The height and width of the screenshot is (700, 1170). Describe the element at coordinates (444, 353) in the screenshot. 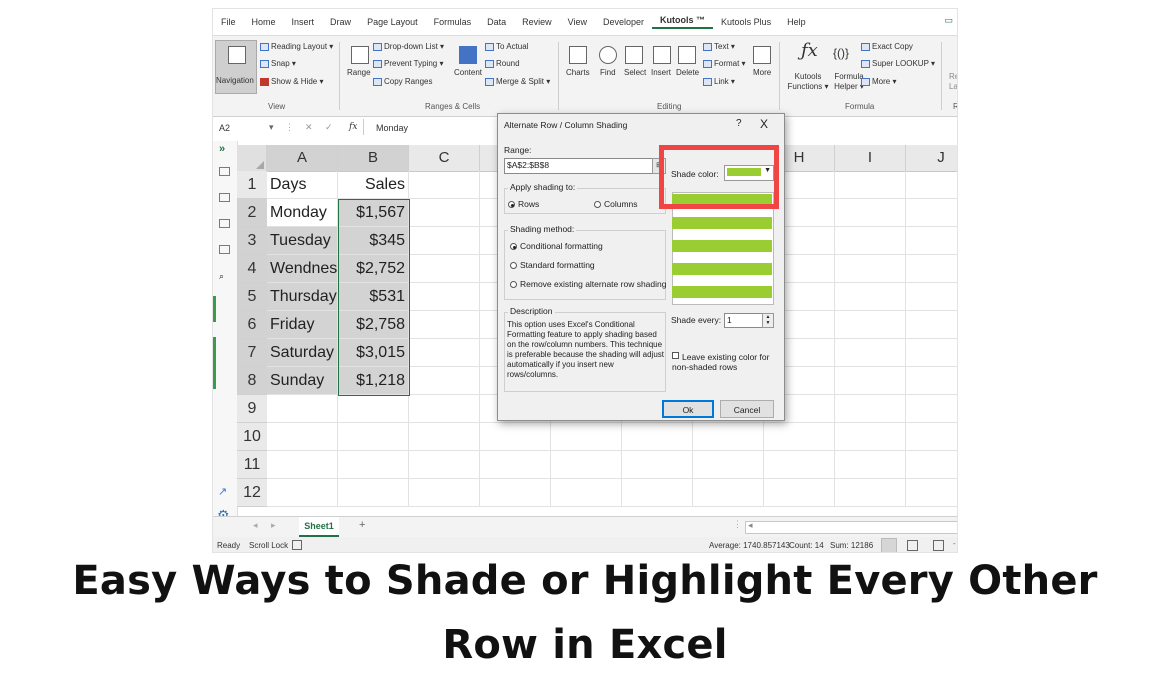

I see `cell-c7` at that location.